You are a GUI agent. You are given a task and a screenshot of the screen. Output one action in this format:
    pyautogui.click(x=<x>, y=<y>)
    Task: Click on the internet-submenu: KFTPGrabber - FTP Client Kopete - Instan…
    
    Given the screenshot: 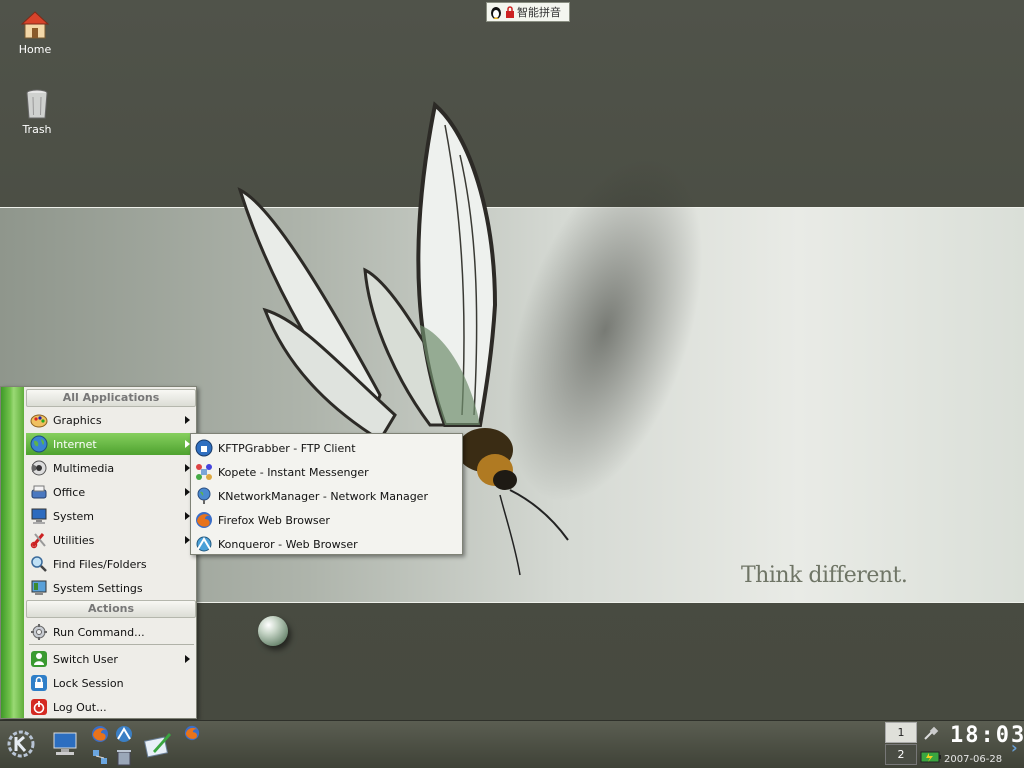 What is the action you would take?
    pyautogui.click(x=326, y=494)
    